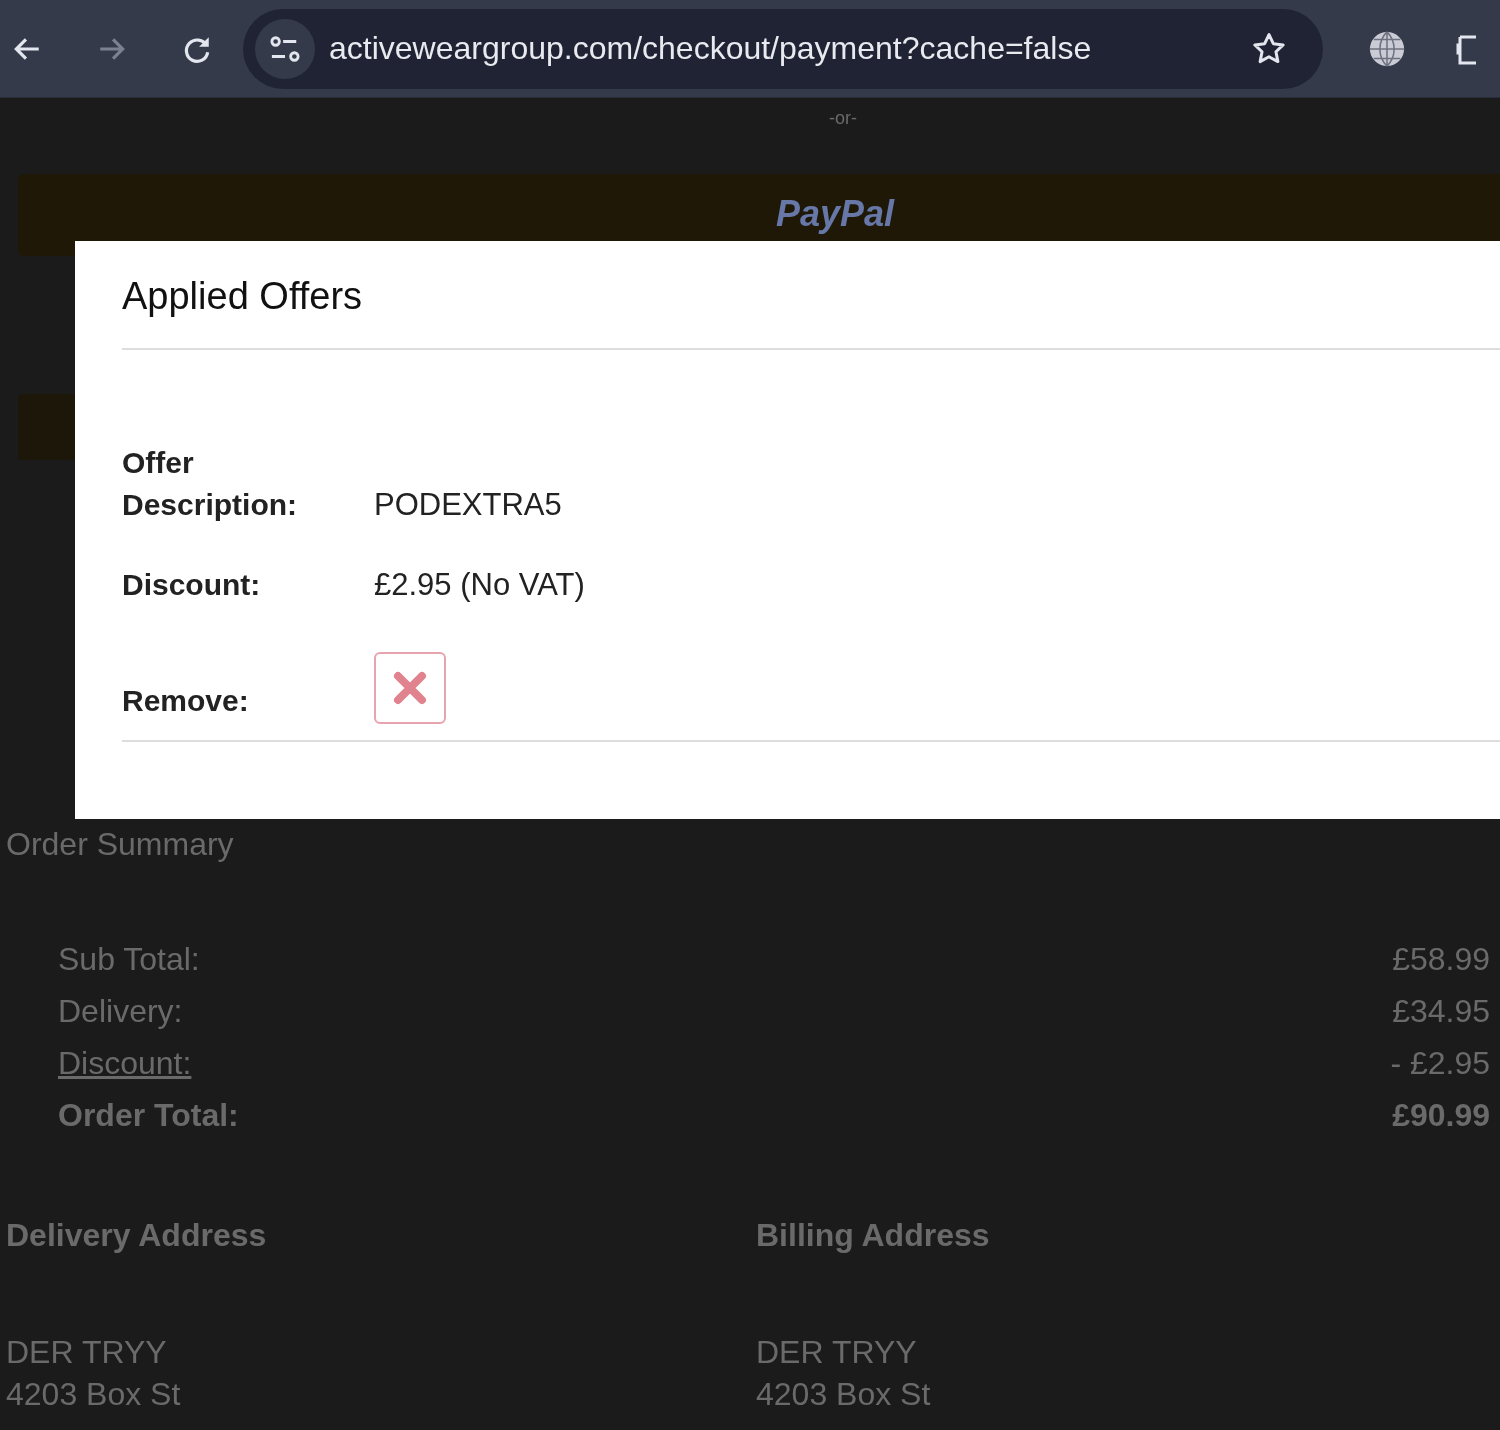 This screenshot has height=1430, width=1500. I want to click on summary-value: £58.99, so click(1441, 960).